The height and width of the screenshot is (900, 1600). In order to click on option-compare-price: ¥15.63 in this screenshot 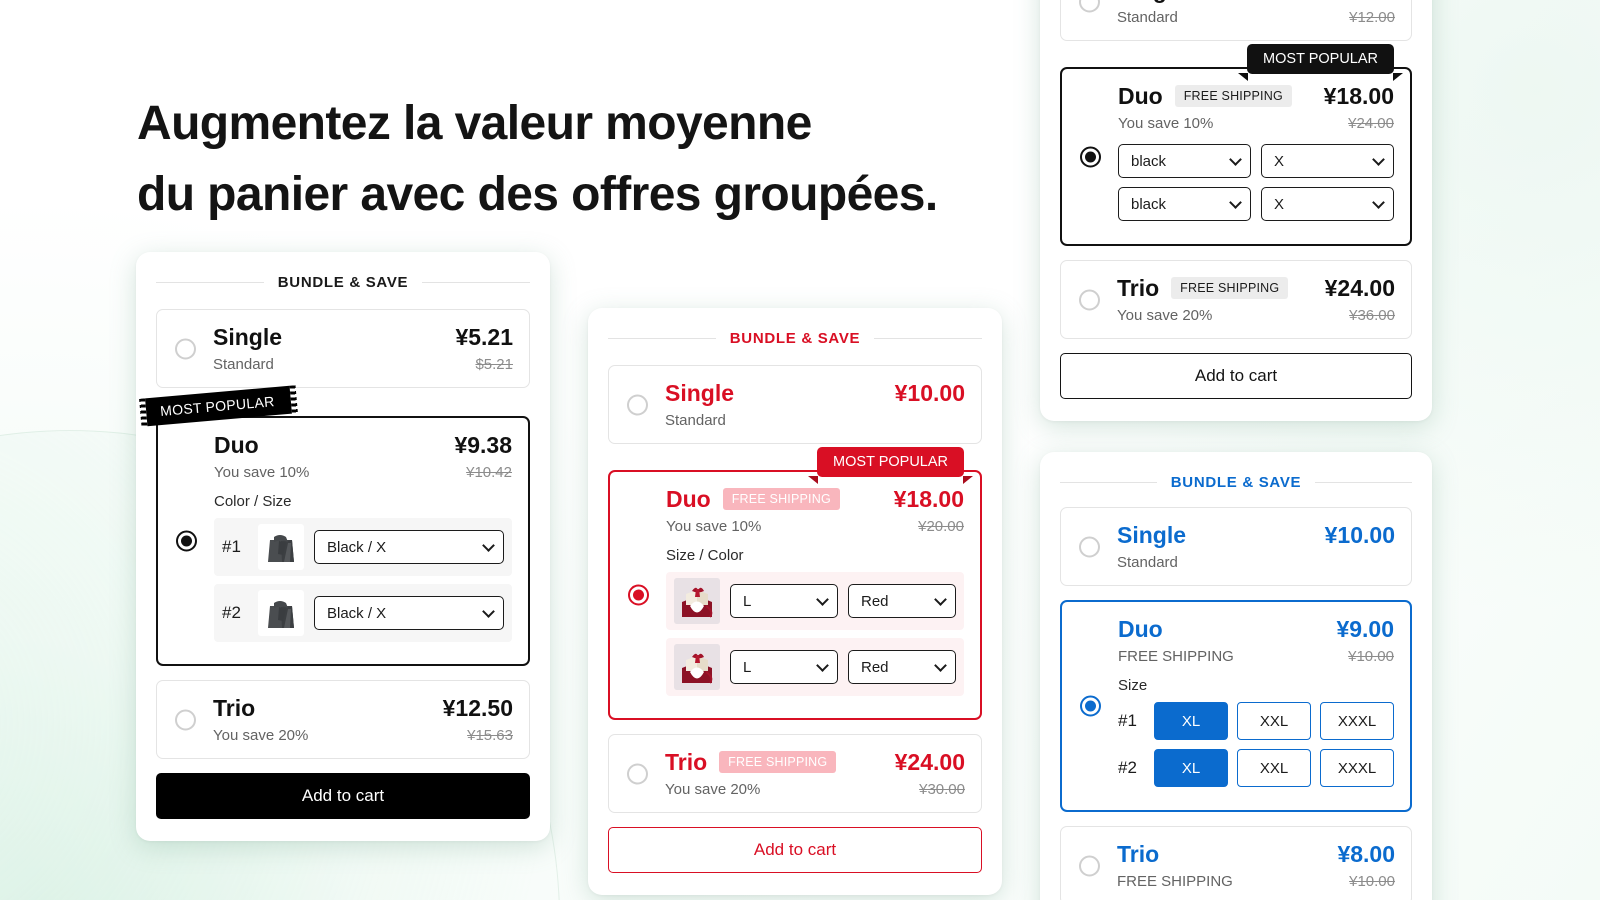, I will do `click(490, 735)`.